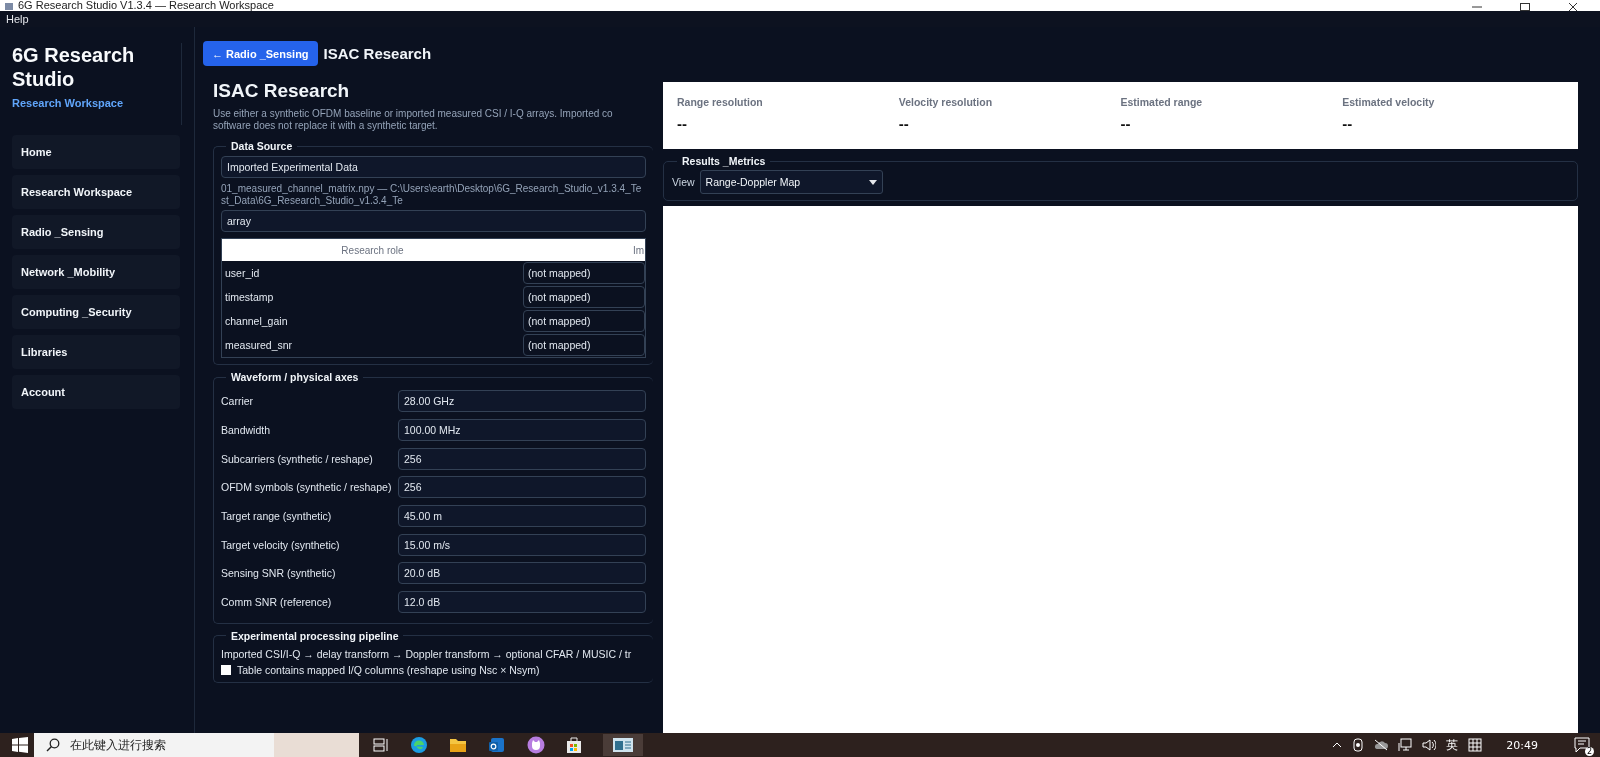 The height and width of the screenshot is (757, 1600). Describe the element at coordinates (1475, 745) in the screenshot. I see `keyboard-grid-icon` at that location.